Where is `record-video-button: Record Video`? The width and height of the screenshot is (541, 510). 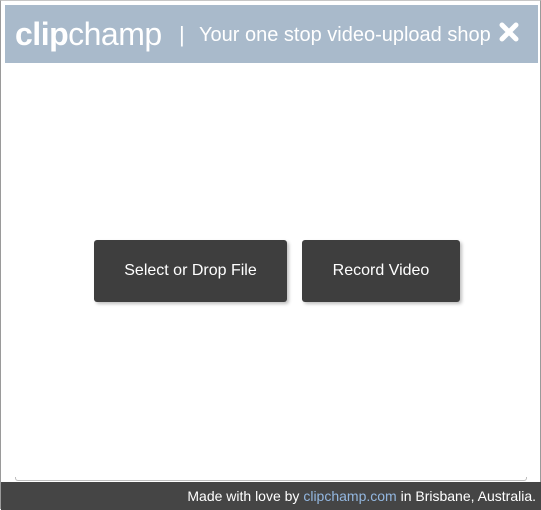 record-video-button: Record Video is located at coordinates (381, 271).